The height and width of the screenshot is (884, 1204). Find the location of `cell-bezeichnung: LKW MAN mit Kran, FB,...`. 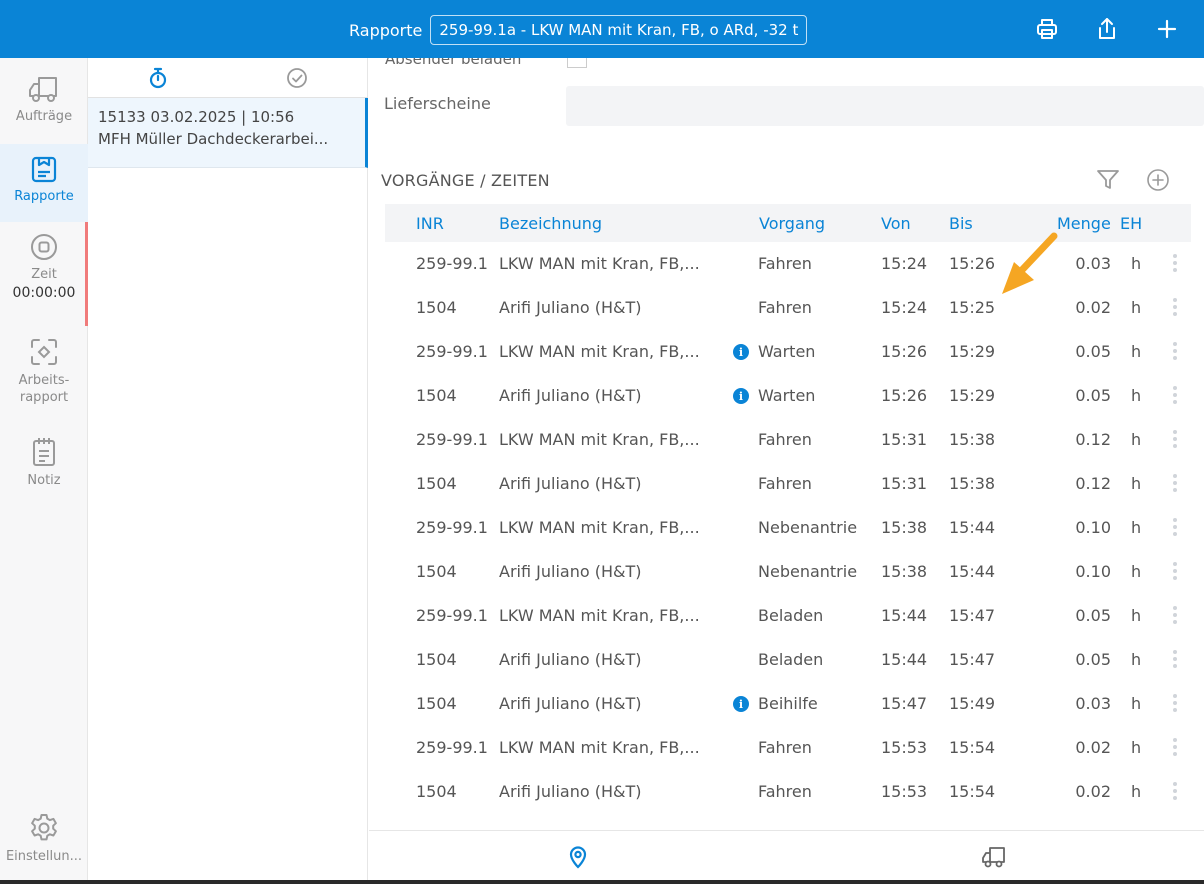

cell-bezeichnung: LKW MAN mit Kran, FB,... is located at coordinates (599, 615).